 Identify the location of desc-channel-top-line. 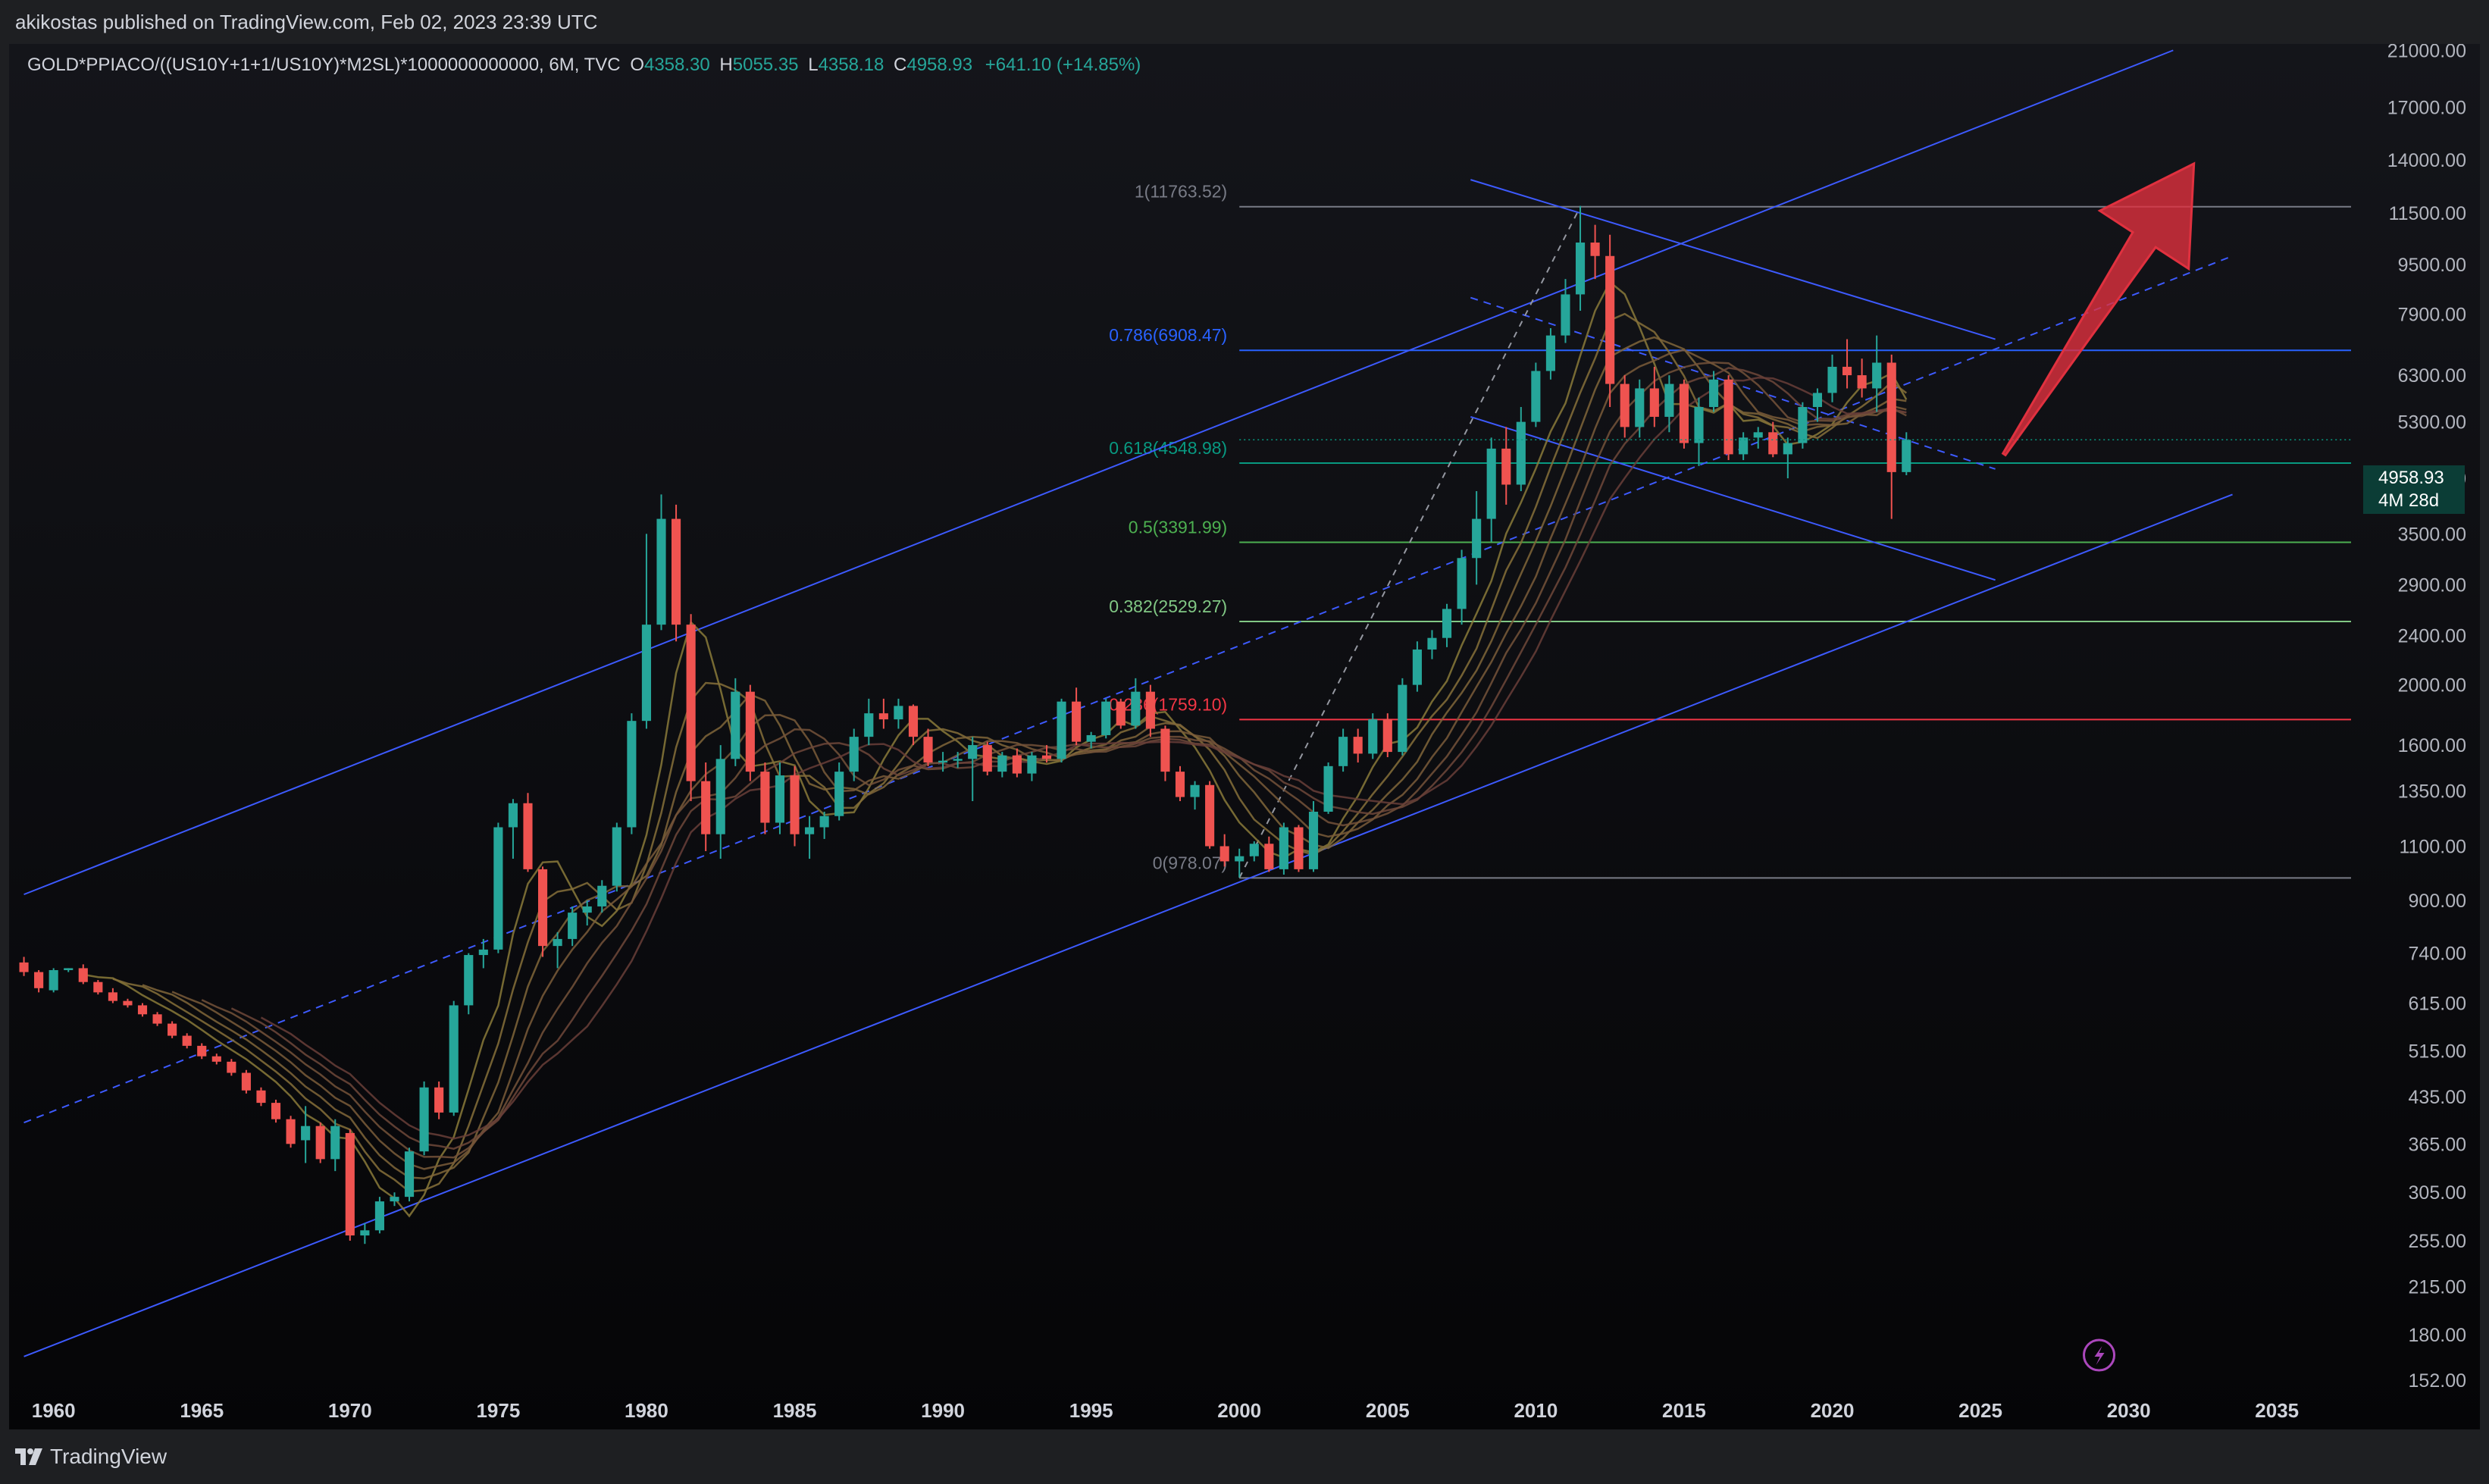
(1733, 259).